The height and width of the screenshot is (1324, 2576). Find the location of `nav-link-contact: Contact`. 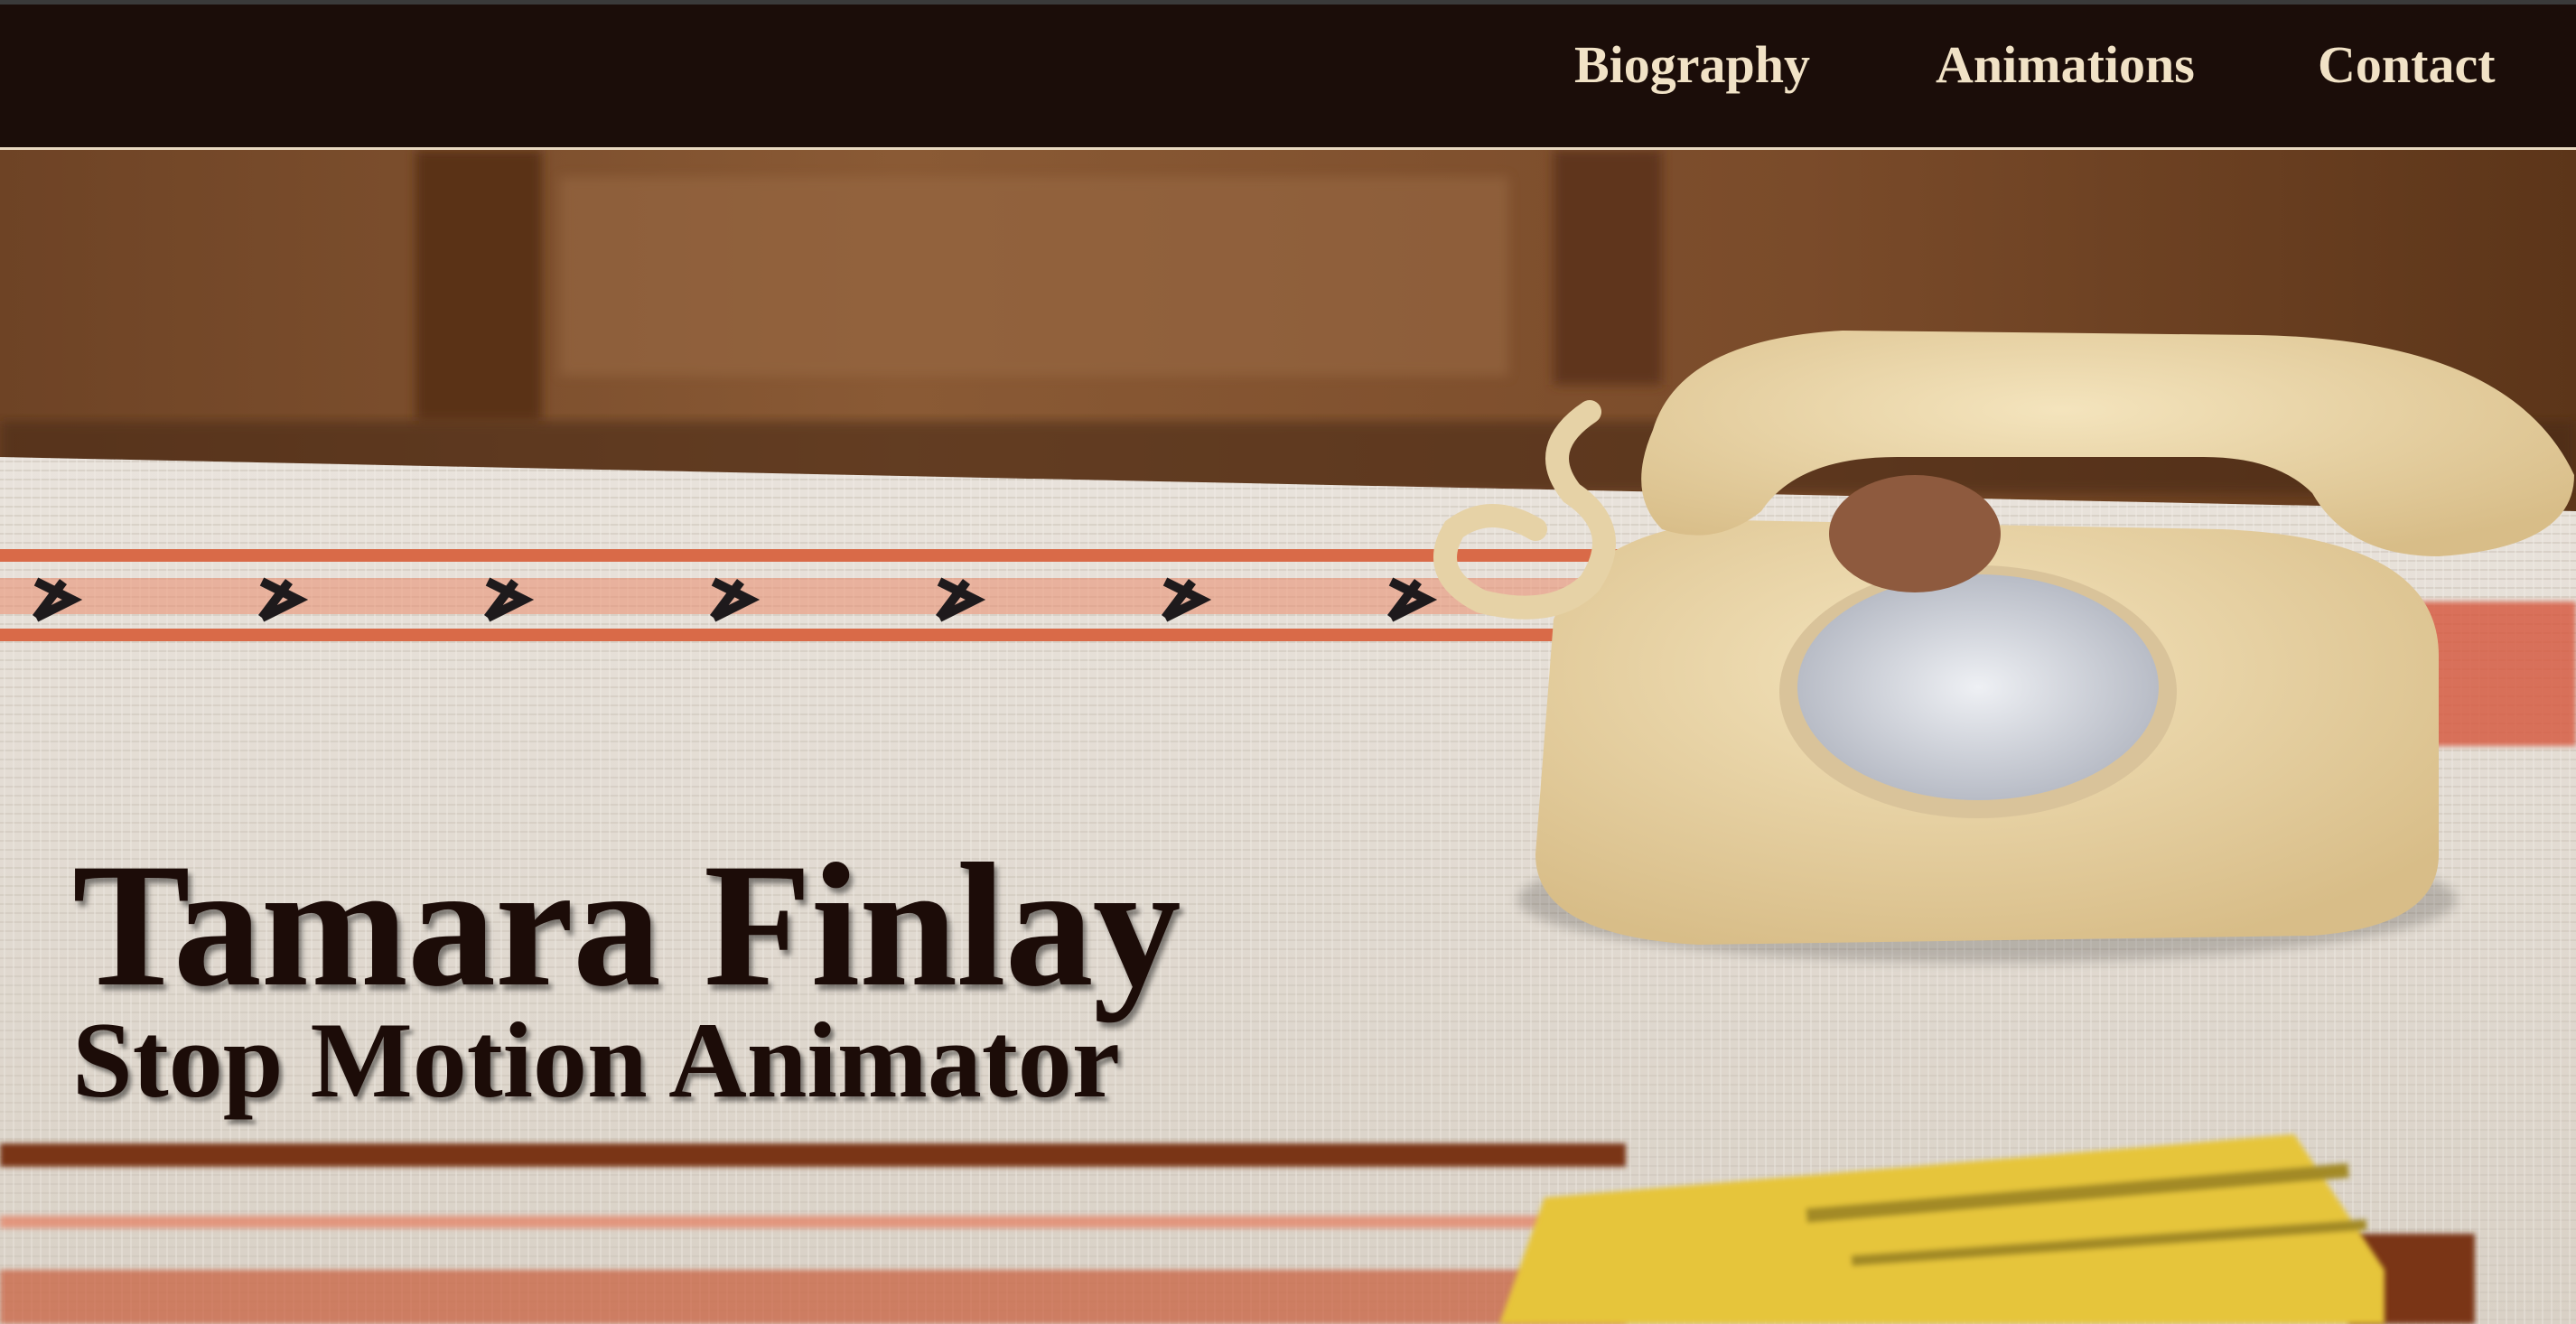

nav-link-contact: Contact is located at coordinates (2407, 65).